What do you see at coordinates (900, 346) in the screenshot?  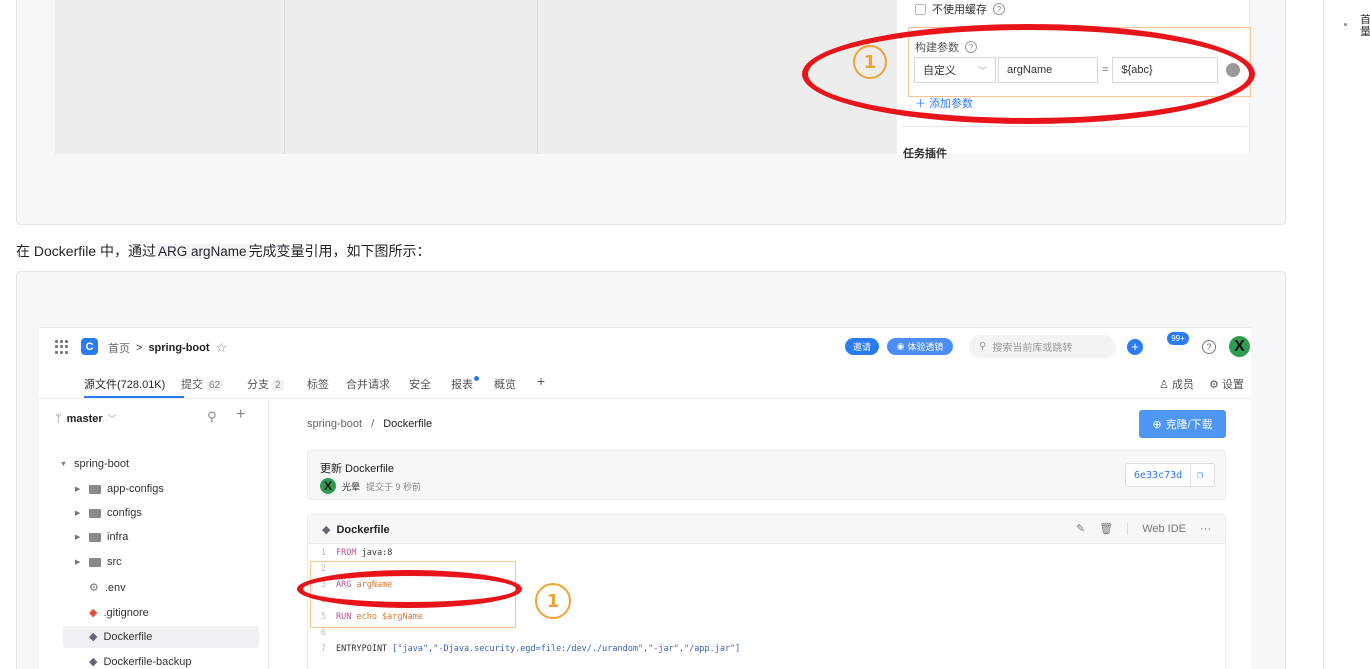 I see `lens-icon: ◉` at bounding box center [900, 346].